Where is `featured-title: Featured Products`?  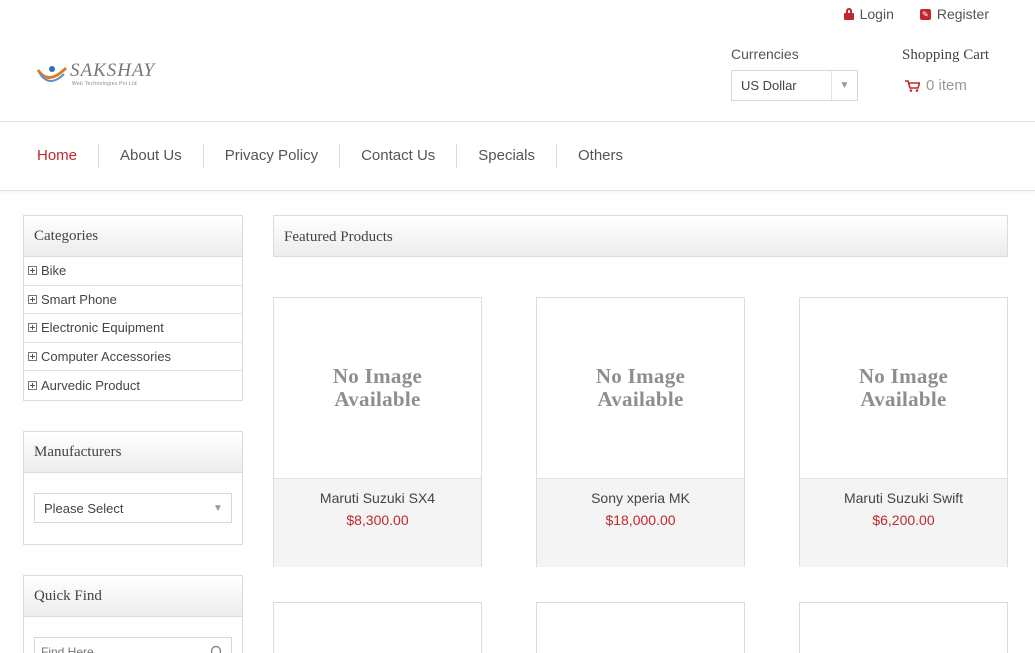 featured-title: Featured Products is located at coordinates (640, 236).